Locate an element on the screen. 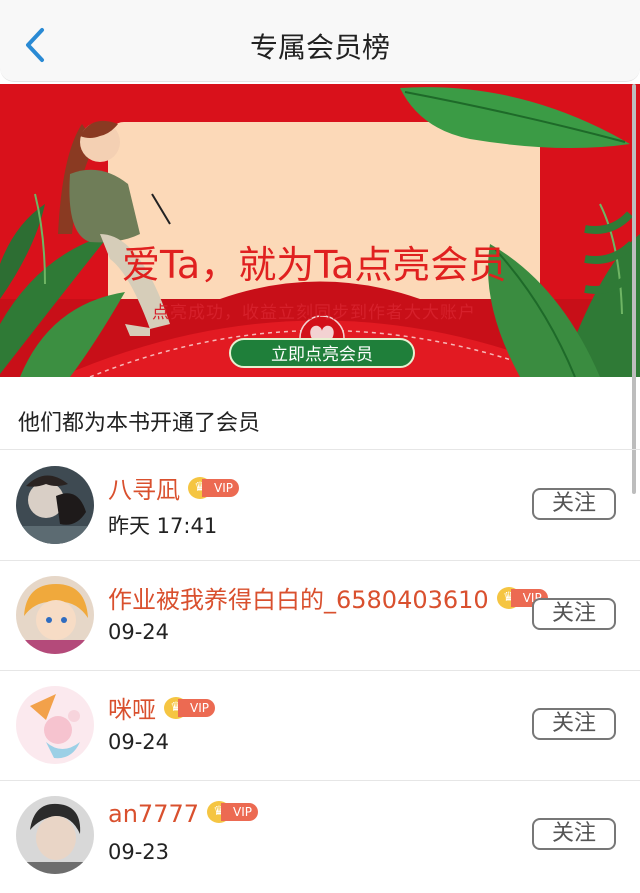 Image resolution: width=640 pixels, height=893 pixels. scrollbar is located at coordinates (634, 289).